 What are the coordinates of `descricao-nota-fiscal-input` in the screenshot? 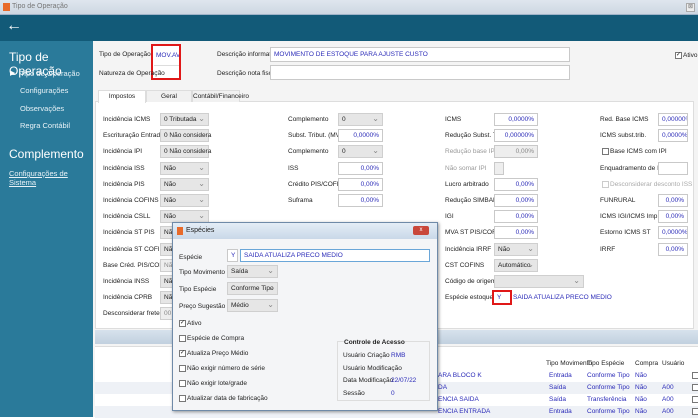 It's located at (420, 72).